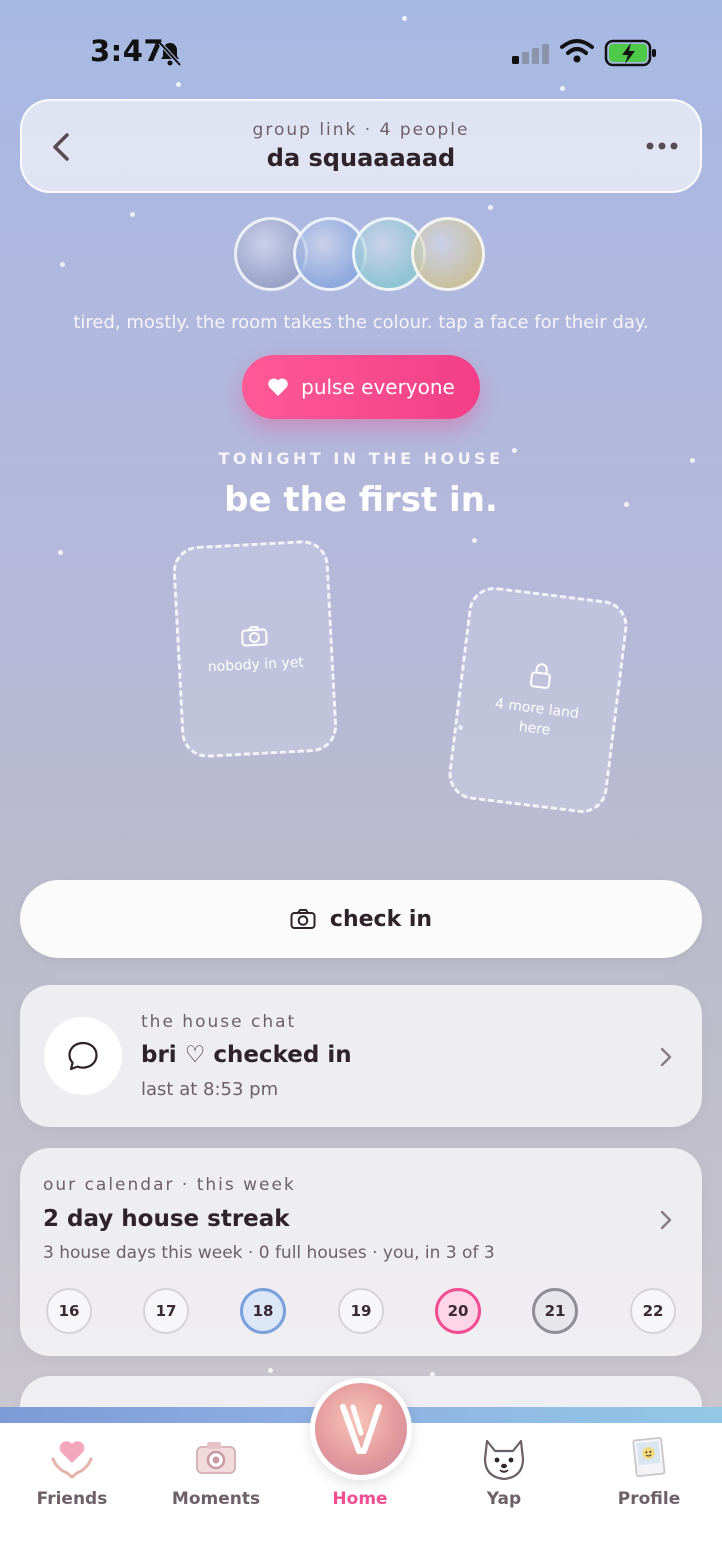 The height and width of the screenshot is (1568, 722). I want to click on status-time: 3:47, so click(127, 51).